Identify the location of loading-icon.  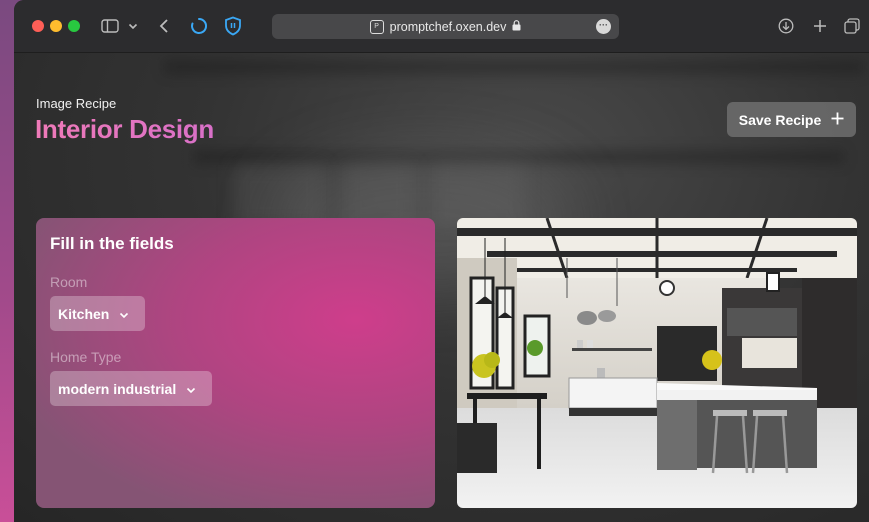
(199, 26).